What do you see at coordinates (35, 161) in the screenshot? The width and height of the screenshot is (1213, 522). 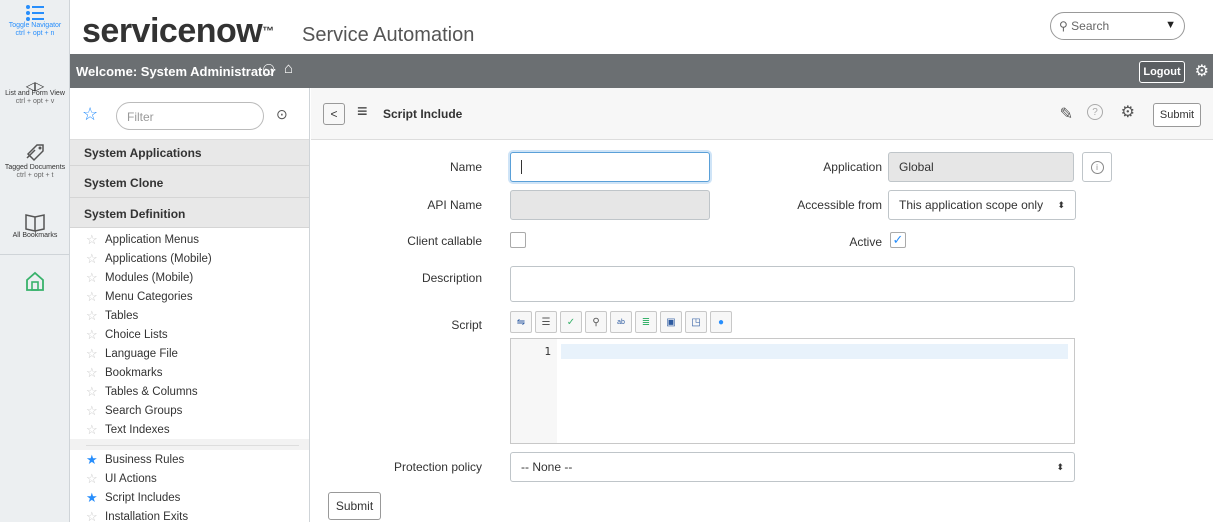 I see `tagged-documents-button: Tagged Documents ctrl + opt + t` at bounding box center [35, 161].